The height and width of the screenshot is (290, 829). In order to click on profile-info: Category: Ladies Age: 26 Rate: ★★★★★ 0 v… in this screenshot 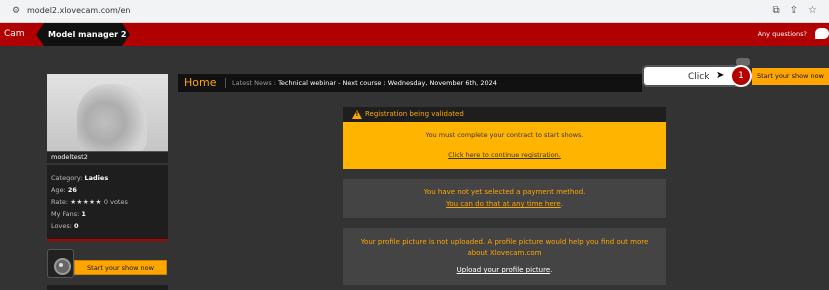, I will do `click(107, 203)`.